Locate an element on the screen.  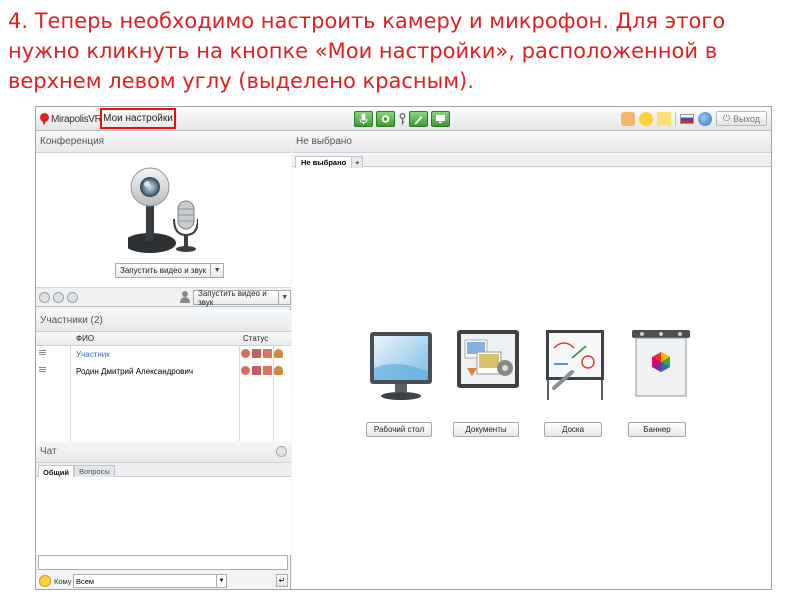
top-bar: MirapolisVR Мои настройки ⏻ Выход is located at coordinates (403, 119).